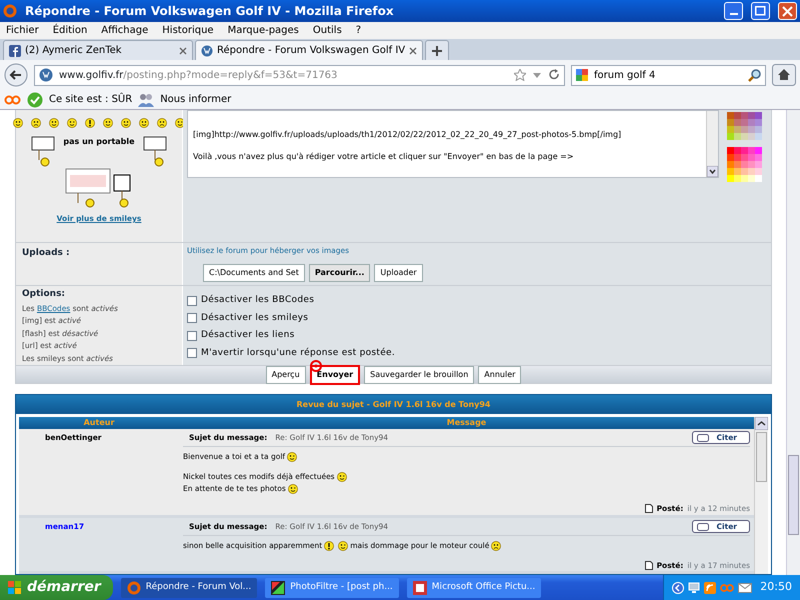 This screenshot has height=600, width=800. What do you see at coordinates (537, 75) in the screenshot?
I see `dropdown-icon` at bounding box center [537, 75].